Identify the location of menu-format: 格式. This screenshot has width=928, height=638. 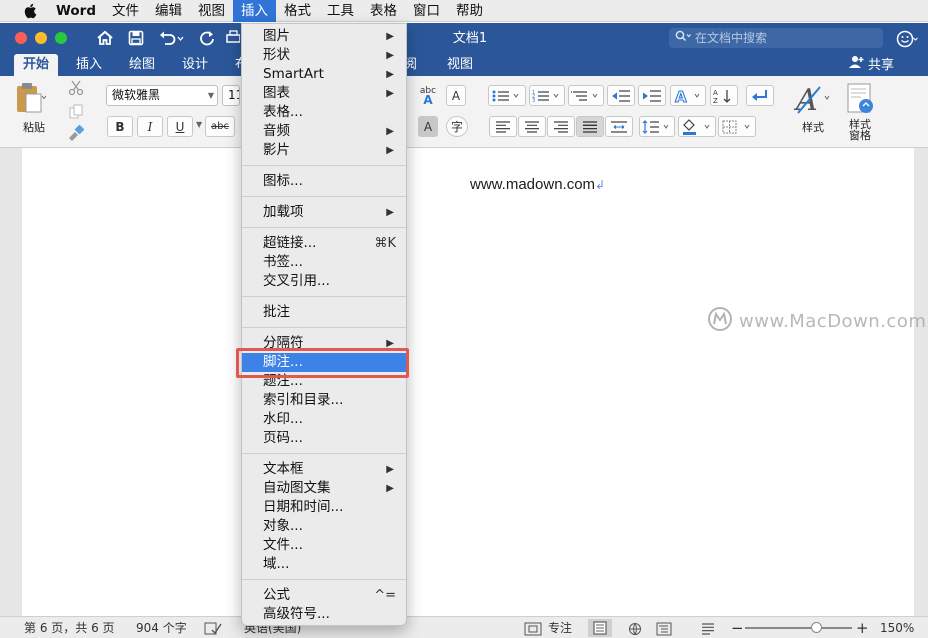
(297, 11).